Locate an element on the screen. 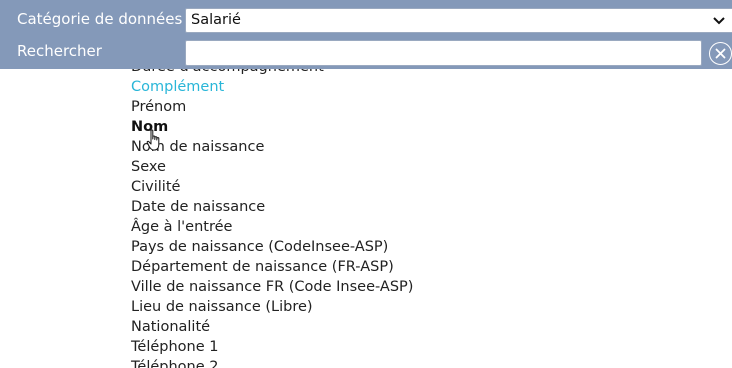  category-select: Salarié is located at coordinates (458, 20).